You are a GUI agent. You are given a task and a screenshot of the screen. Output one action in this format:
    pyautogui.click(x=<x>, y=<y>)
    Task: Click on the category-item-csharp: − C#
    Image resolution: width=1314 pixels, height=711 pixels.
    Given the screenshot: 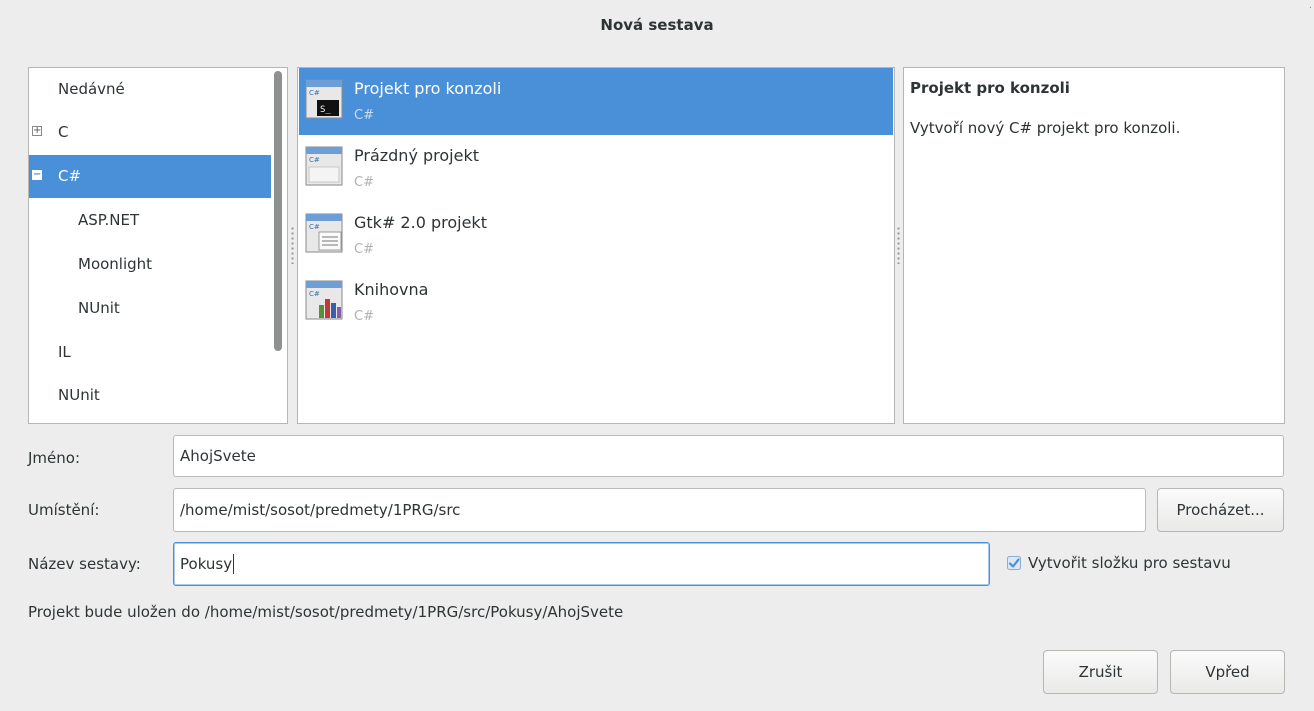 What is the action you would take?
    pyautogui.click(x=150, y=176)
    